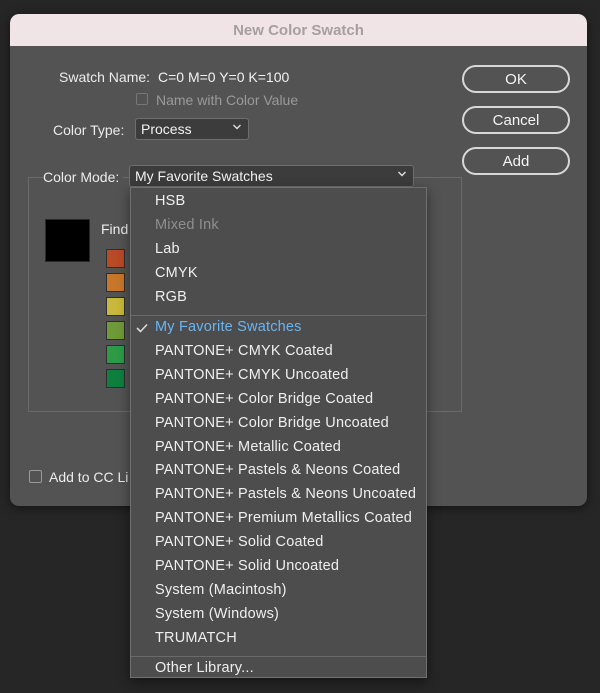  I want to click on menu-item: PANTONE+ CMYK Coated, so click(244, 351).